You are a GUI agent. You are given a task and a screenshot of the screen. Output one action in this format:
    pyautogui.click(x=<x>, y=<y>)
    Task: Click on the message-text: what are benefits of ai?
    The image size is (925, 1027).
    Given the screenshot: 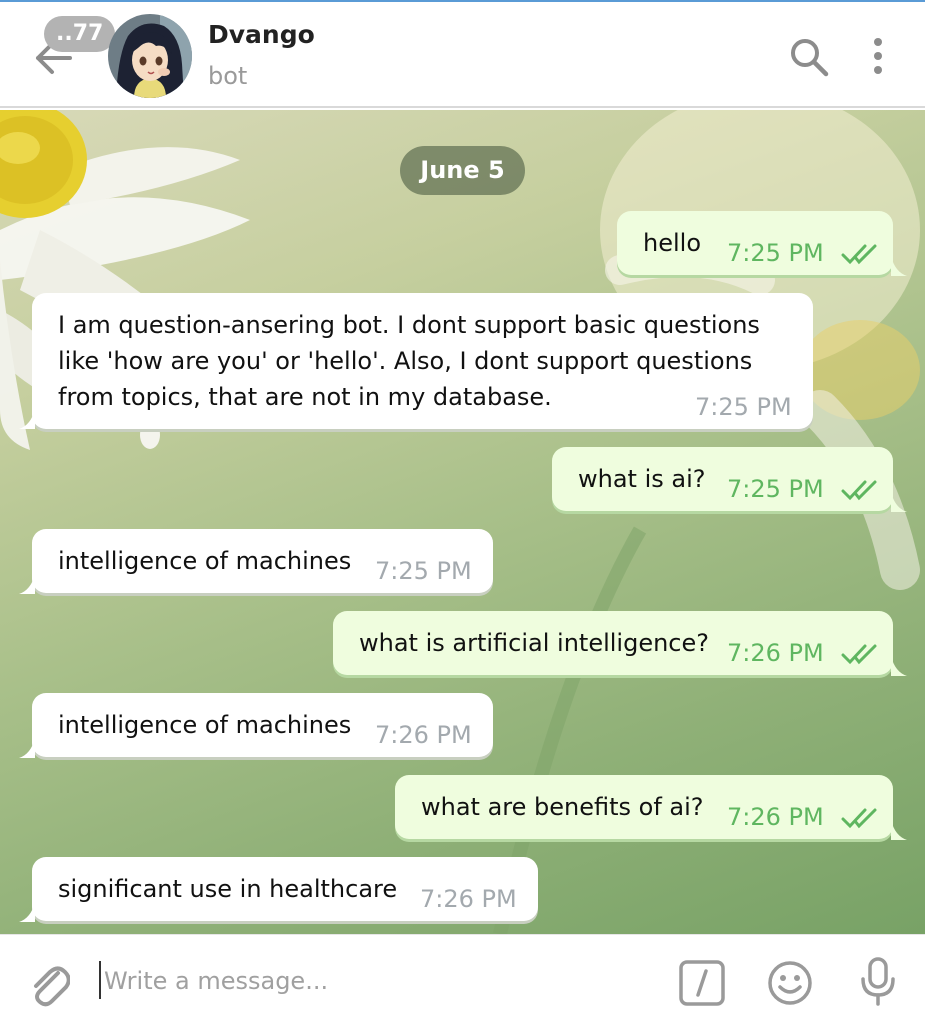 What is the action you would take?
    pyautogui.click(x=562, y=807)
    